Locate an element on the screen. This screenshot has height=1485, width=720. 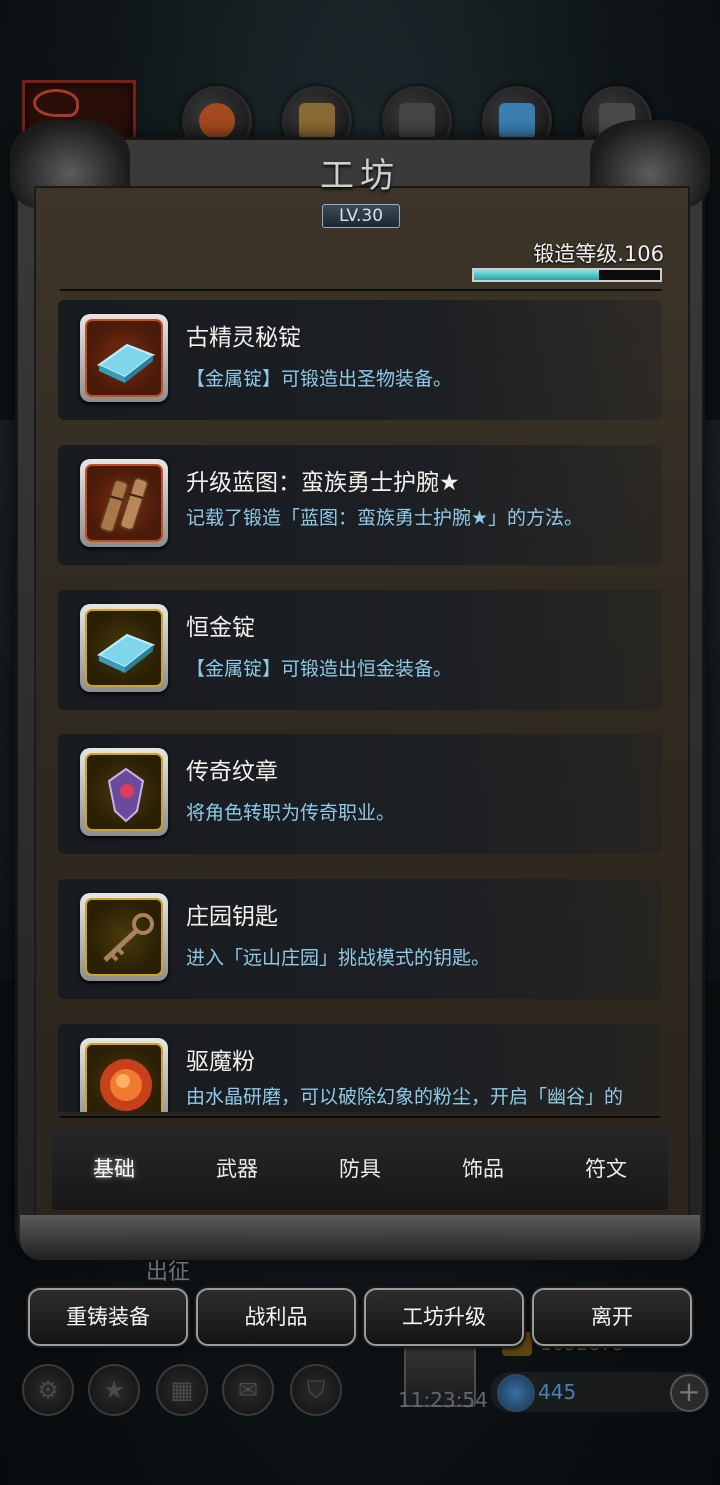
list-item: 恒金锭 【金属锭】可锻造出恒金装备。 is located at coordinates (360, 650).